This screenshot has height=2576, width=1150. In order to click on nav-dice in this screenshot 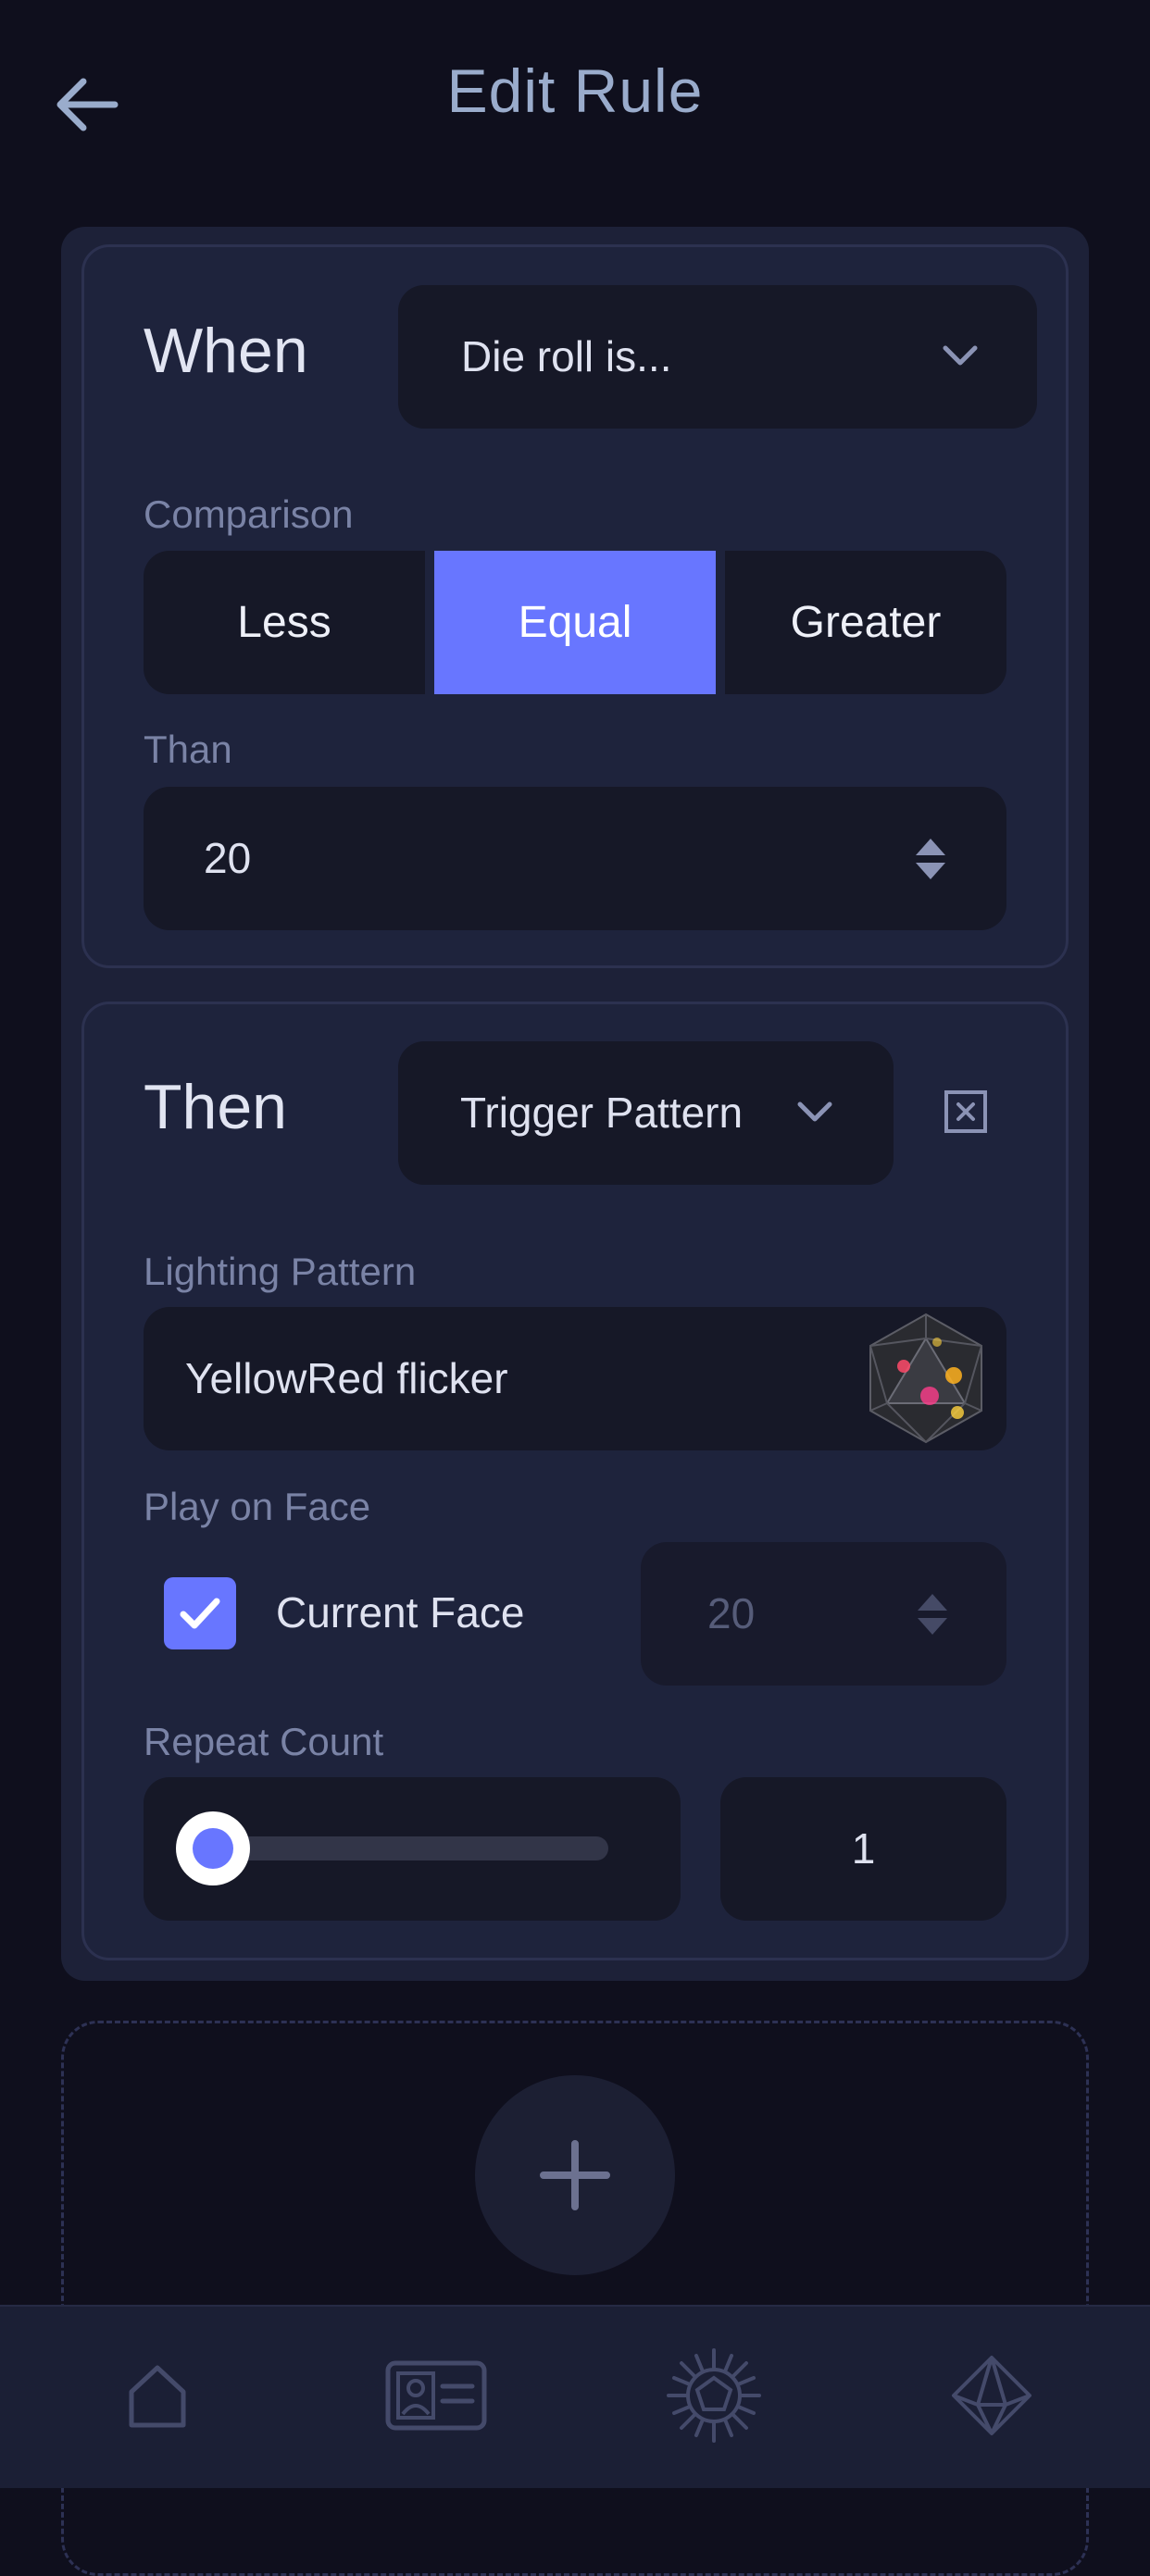, I will do `click(713, 2395)`.